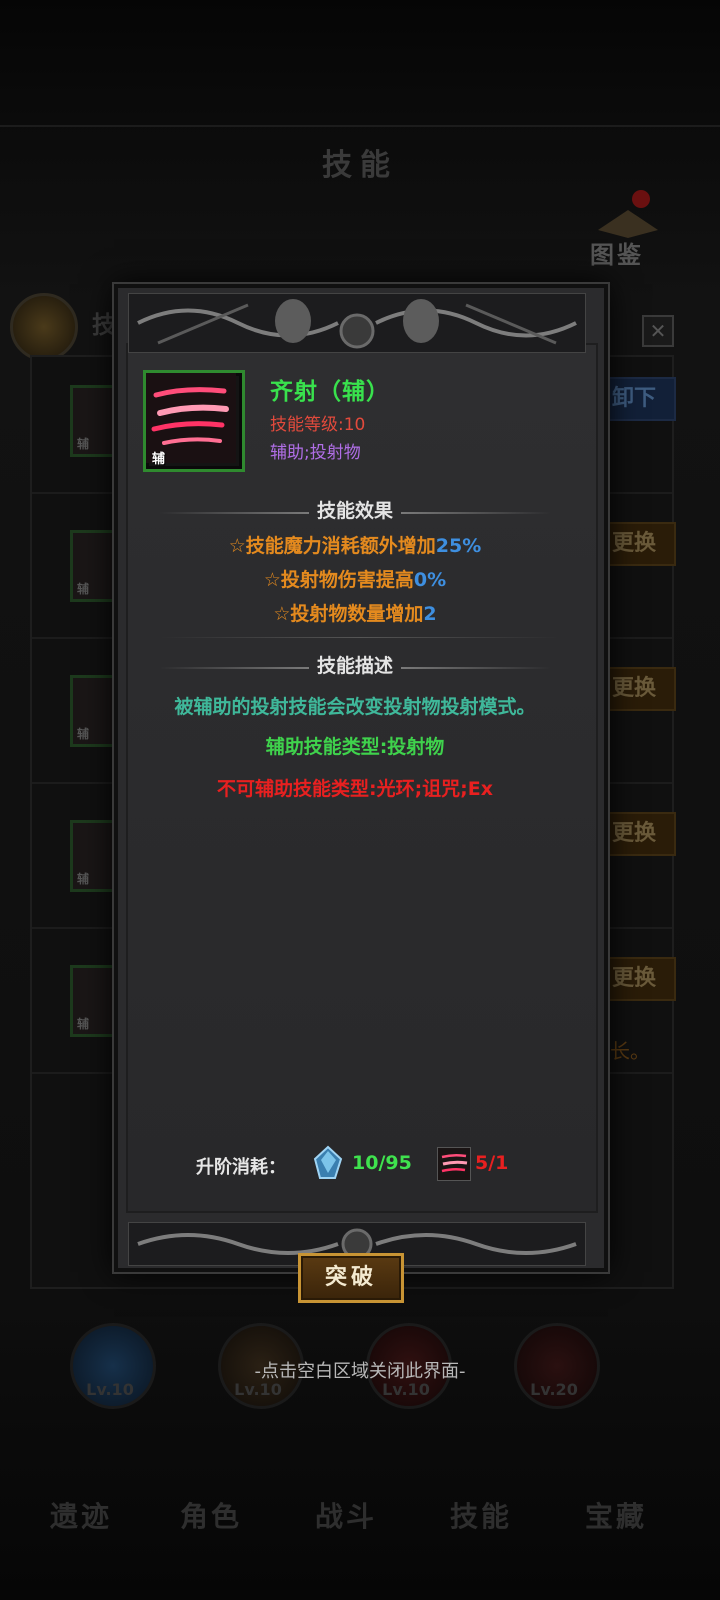  Describe the element at coordinates (481, 1515) in the screenshot. I see `nav-skills: 技能` at that location.